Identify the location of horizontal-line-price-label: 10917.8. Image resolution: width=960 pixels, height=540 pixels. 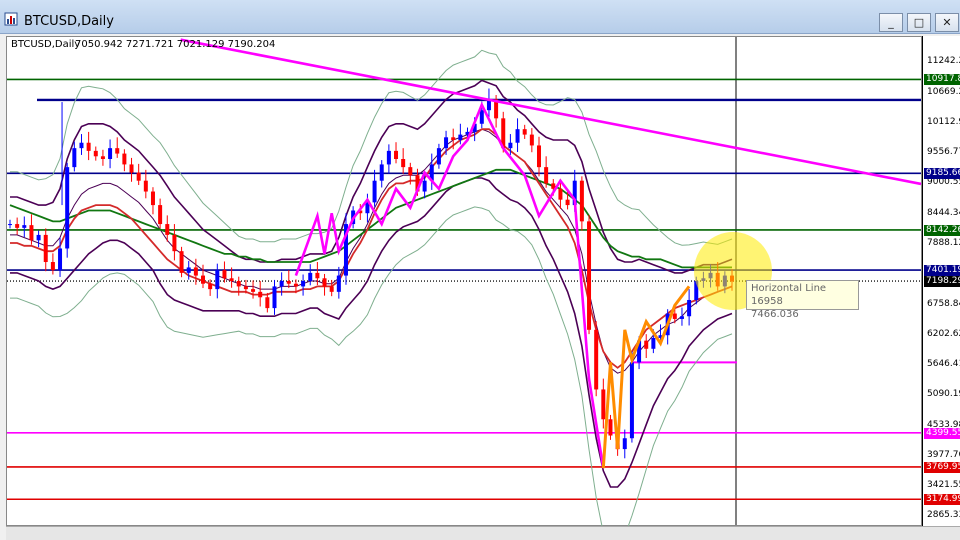
(942, 80).